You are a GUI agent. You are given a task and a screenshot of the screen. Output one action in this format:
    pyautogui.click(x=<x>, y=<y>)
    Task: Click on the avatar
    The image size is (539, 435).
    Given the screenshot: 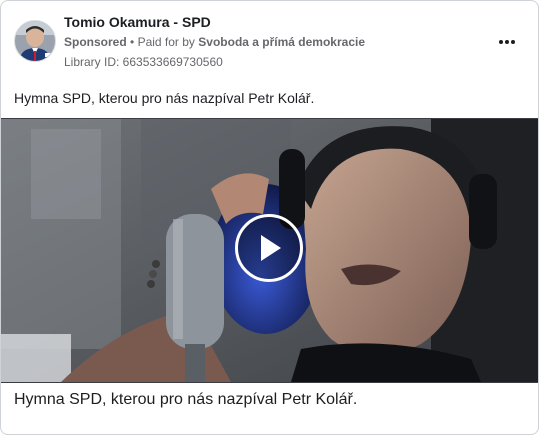 What is the action you would take?
    pyautogui.click(x=35, y=41)
    